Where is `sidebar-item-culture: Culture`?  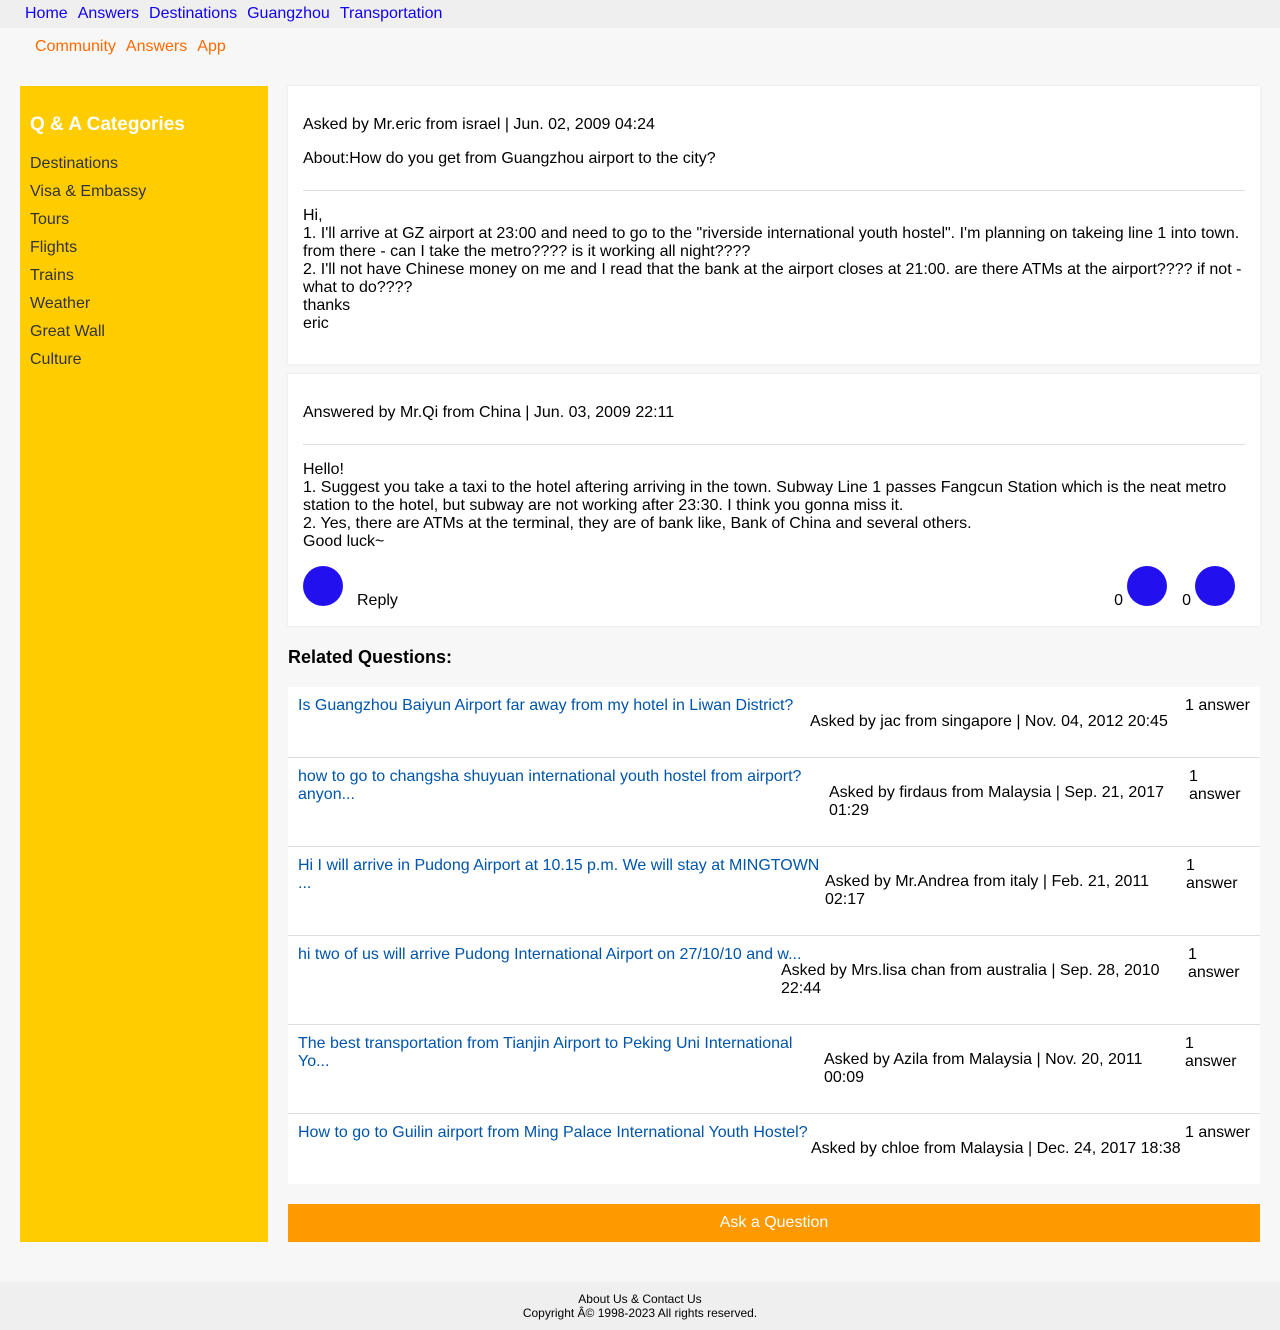 sidebar-item-culture: Culture is located at coordinates (144, 360).